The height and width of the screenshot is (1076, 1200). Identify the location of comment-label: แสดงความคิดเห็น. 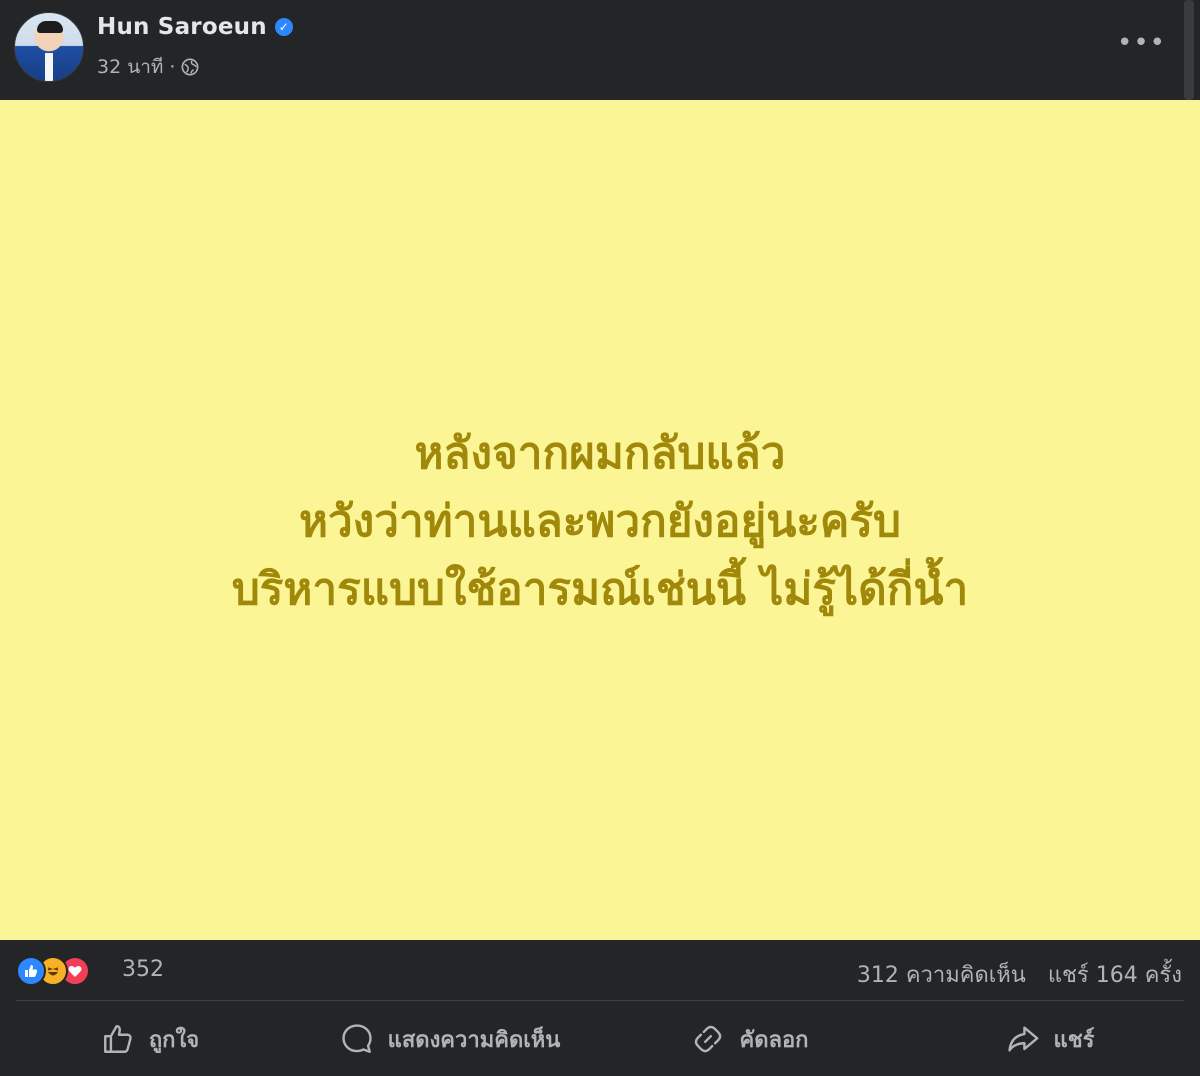
(474, 1040).